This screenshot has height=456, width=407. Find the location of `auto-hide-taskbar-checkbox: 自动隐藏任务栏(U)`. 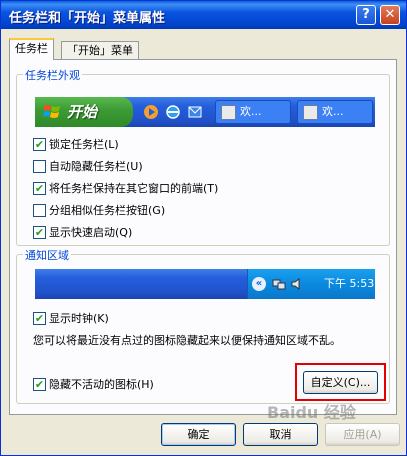

auto-hide-taskbar-checkbox: 自动隐藏任务栏(U) is located at coordinates (88, 167).